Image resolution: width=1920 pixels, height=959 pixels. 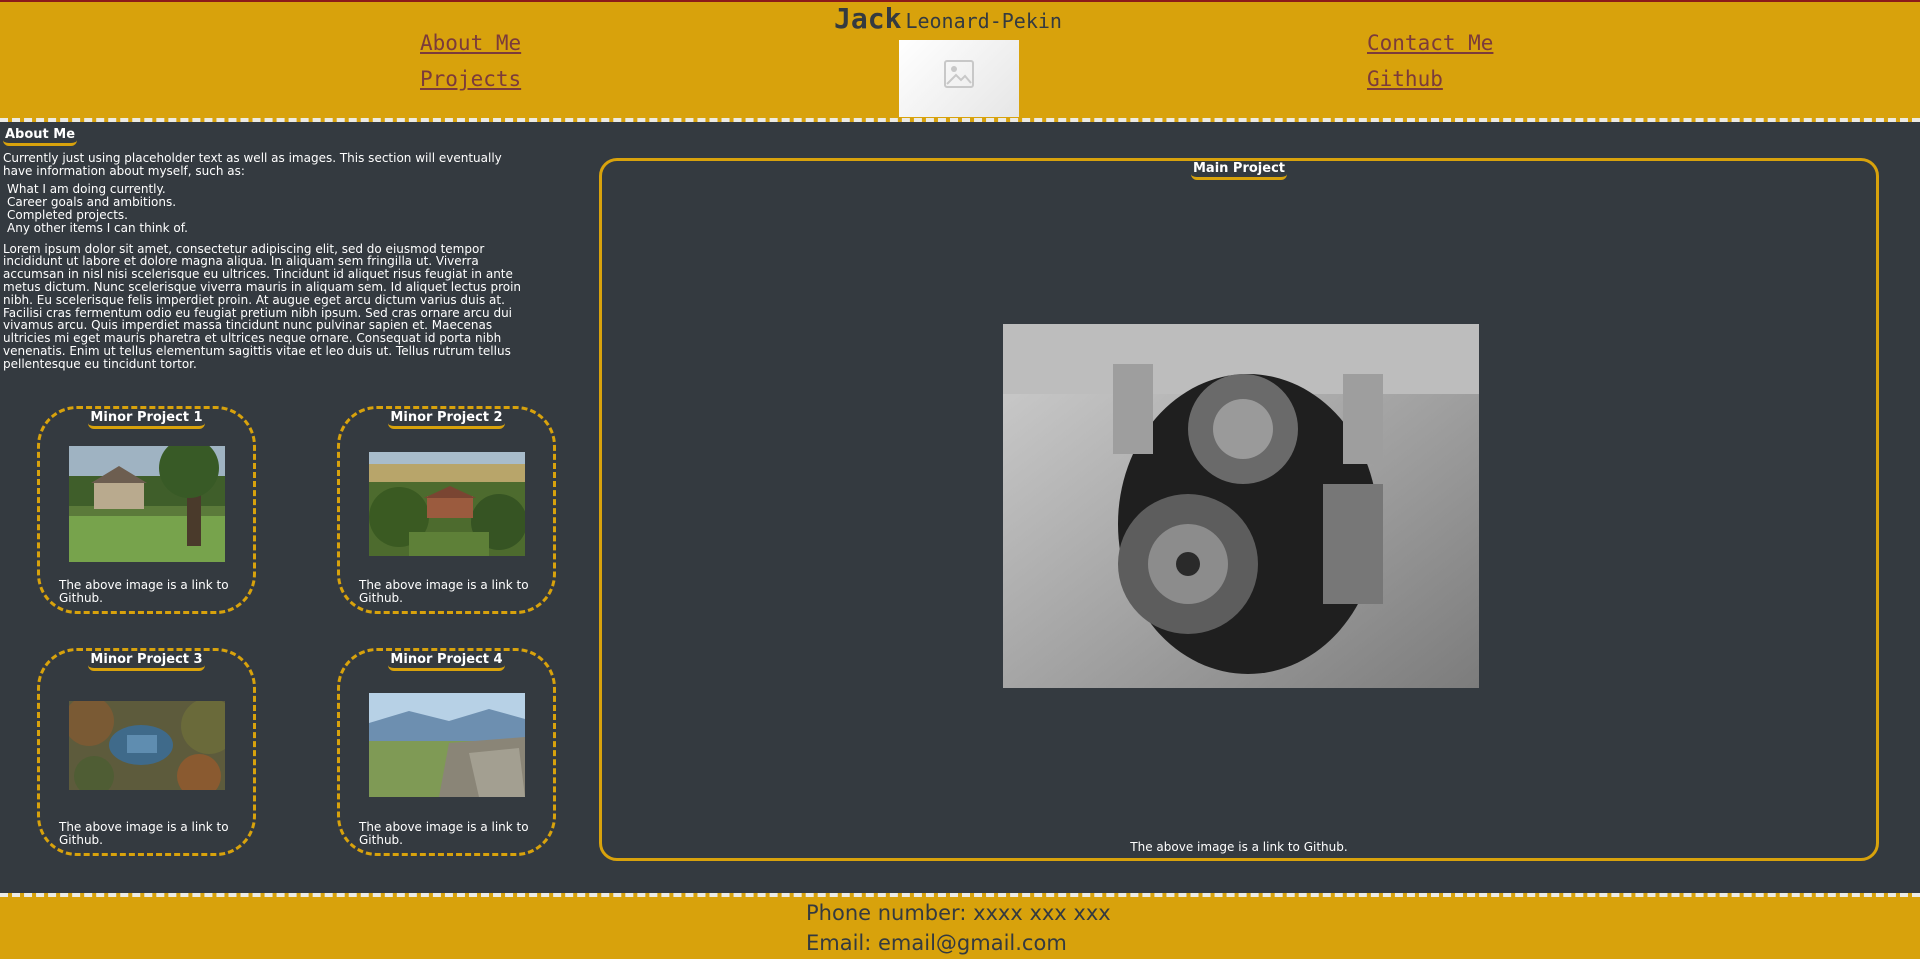 I want to click on about-list-item: Completed projects., so click(x=67, y=214).